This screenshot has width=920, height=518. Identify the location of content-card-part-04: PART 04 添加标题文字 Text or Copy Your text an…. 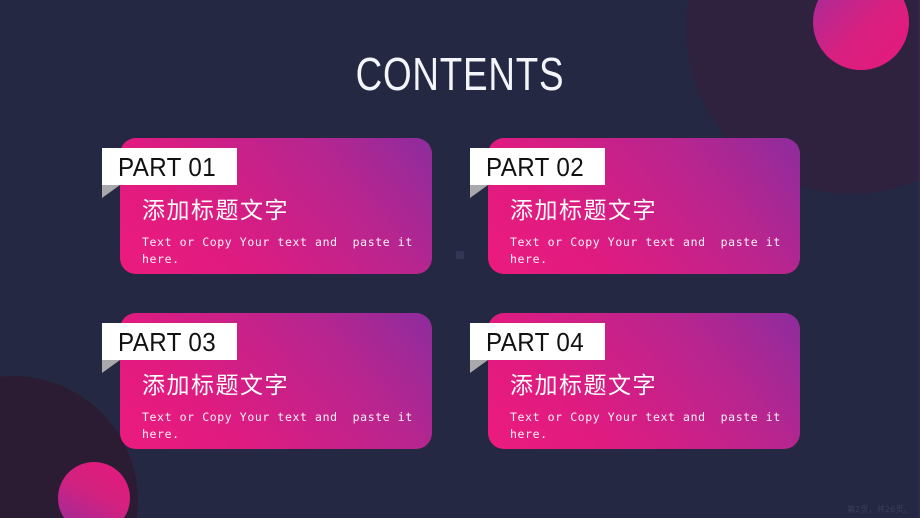
(635, 381).